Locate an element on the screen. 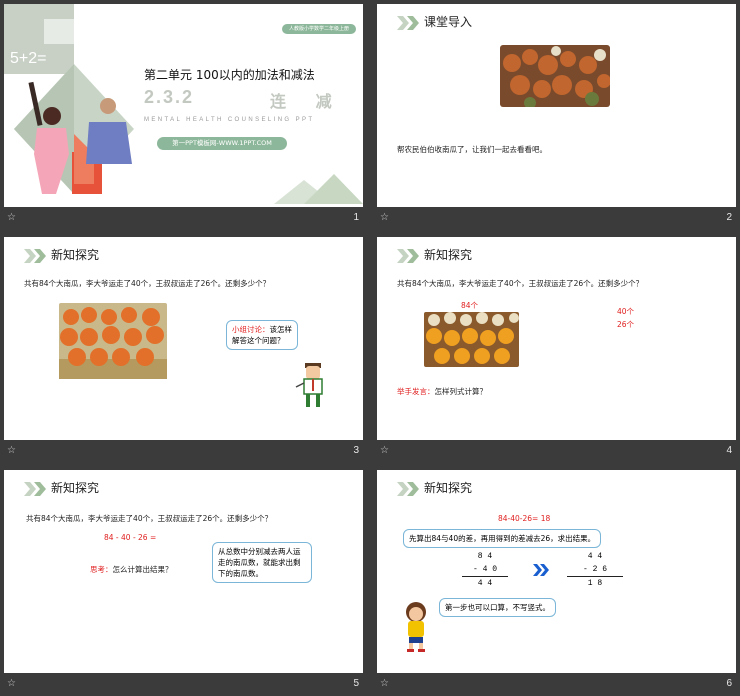 The height and width of the screenshot is (696, 740). slide-5-footer: ☆ 5 is located at coordinates (183, 684).